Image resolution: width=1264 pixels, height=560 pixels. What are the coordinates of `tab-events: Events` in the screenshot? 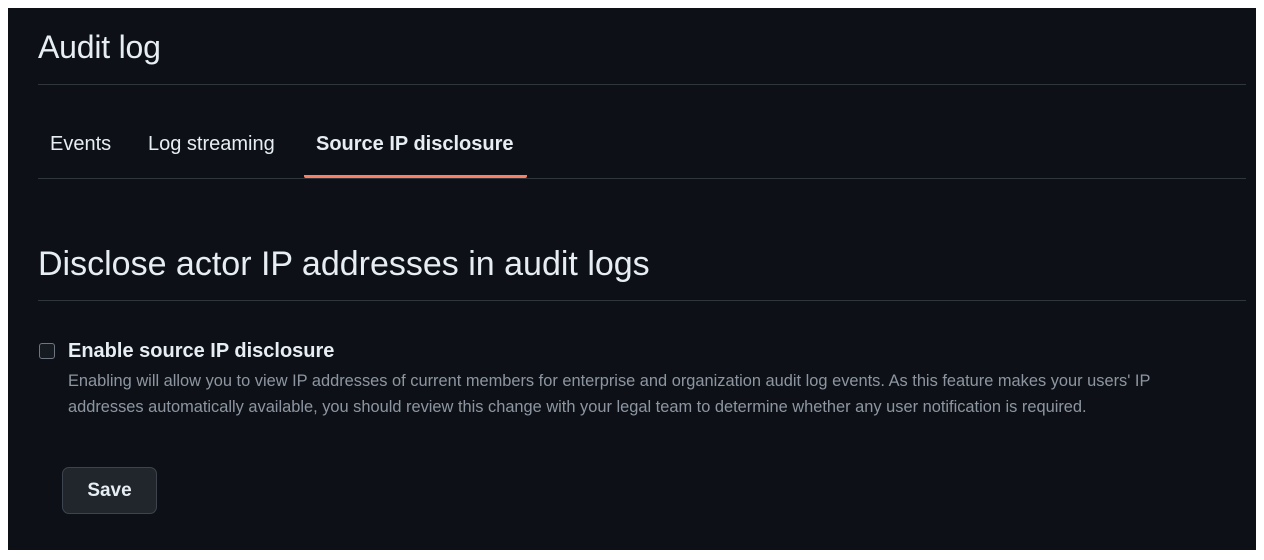 It's located at (80, 149).